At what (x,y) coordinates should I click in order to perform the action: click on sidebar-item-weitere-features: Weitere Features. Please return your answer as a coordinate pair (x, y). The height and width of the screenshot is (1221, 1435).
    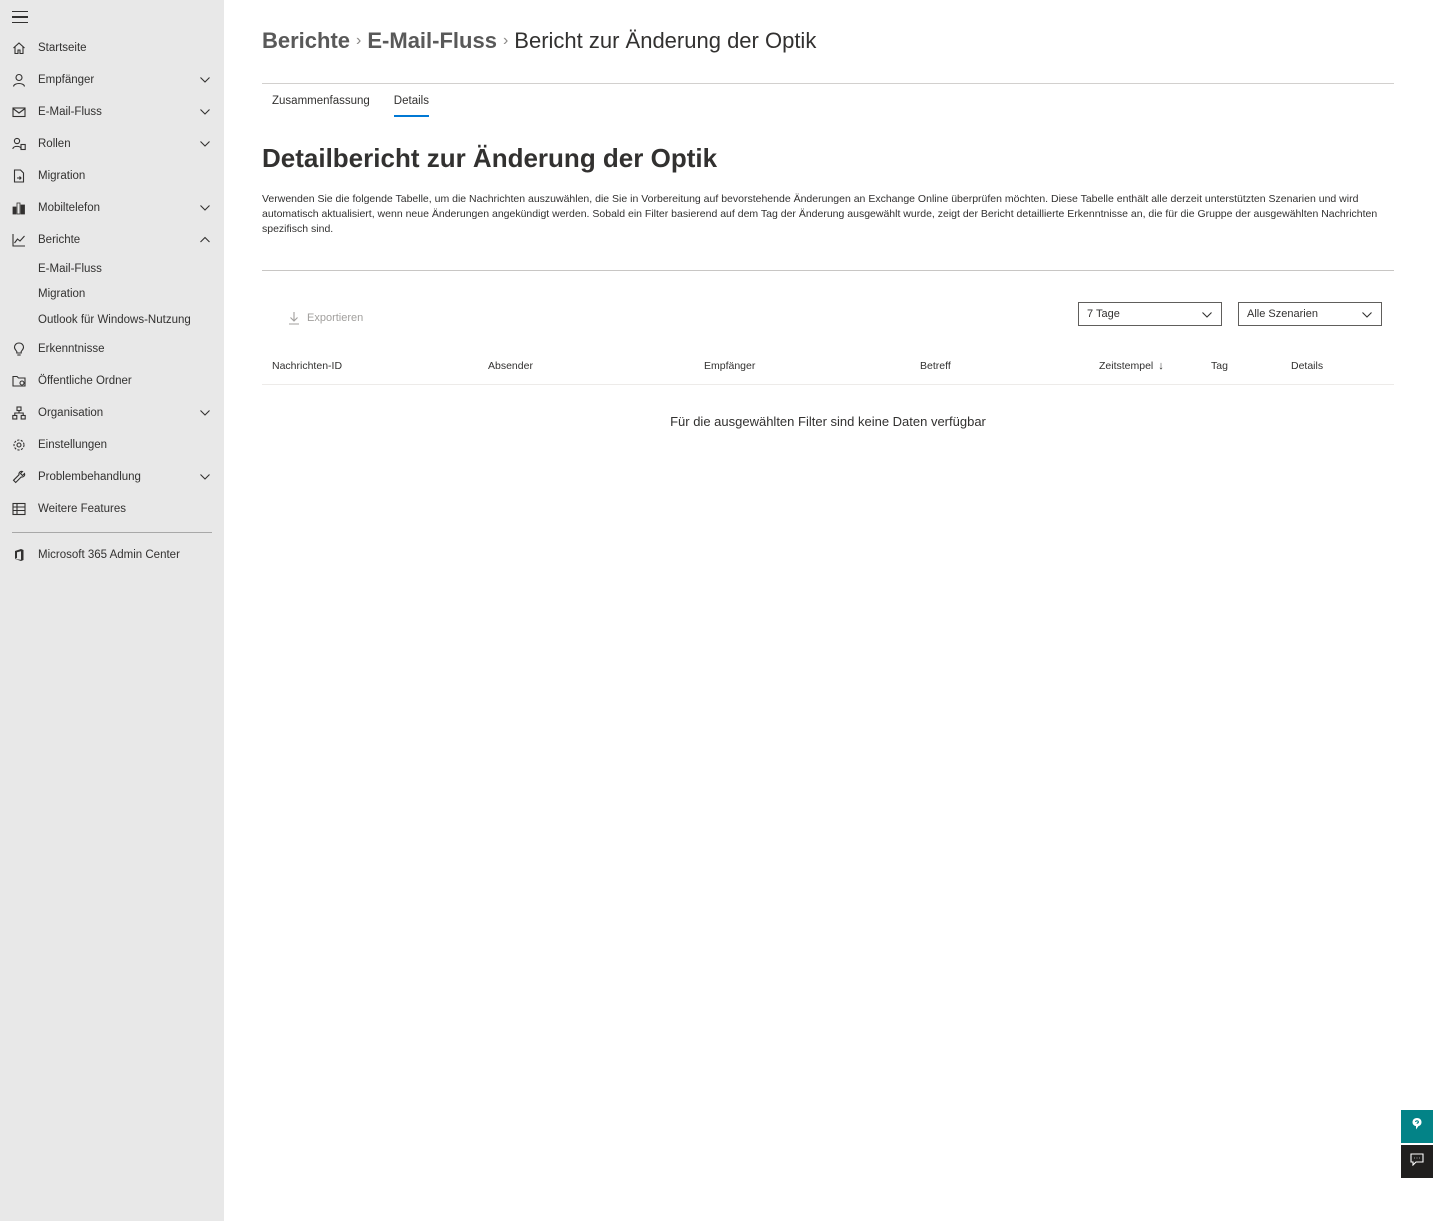
    Looking at the image, I should click on (112, 509).